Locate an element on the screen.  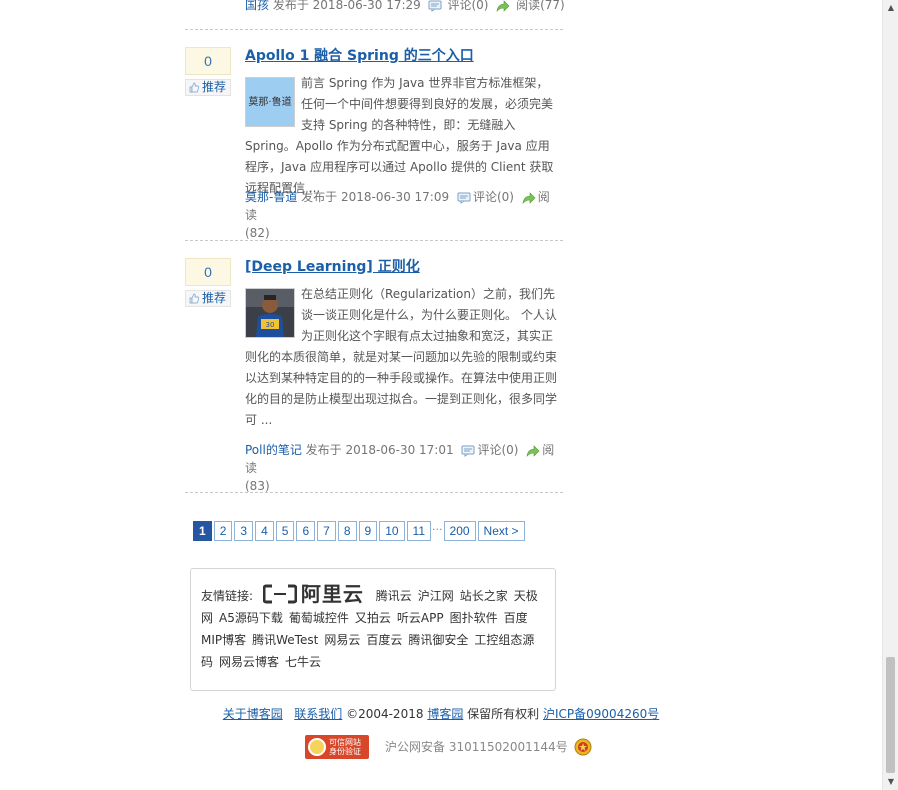
prev-post-date: 发布于 2018-06-30 17:29 is located at coordinates (346, 6).